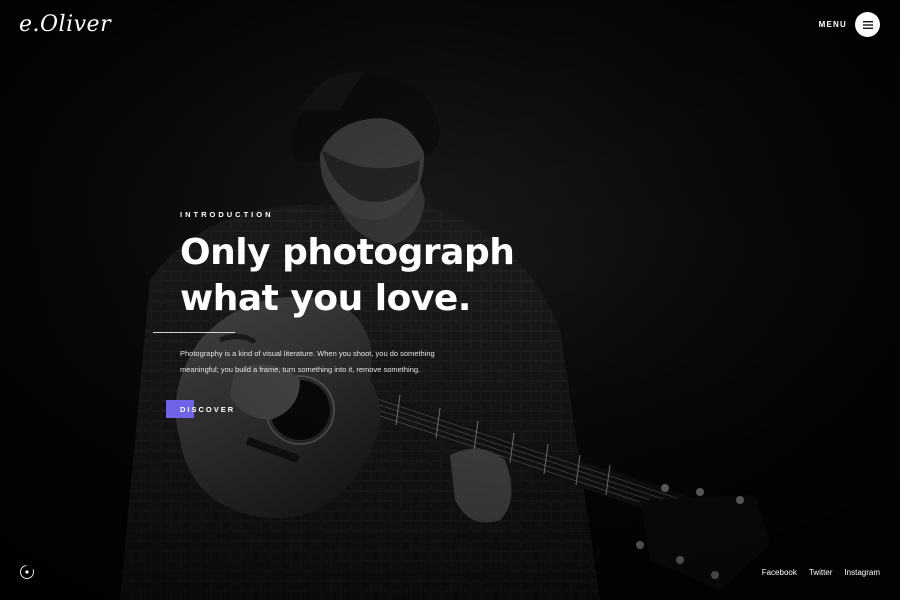  I want to click on social-links: Facebook Twitter Instagram, so click(821, 572).